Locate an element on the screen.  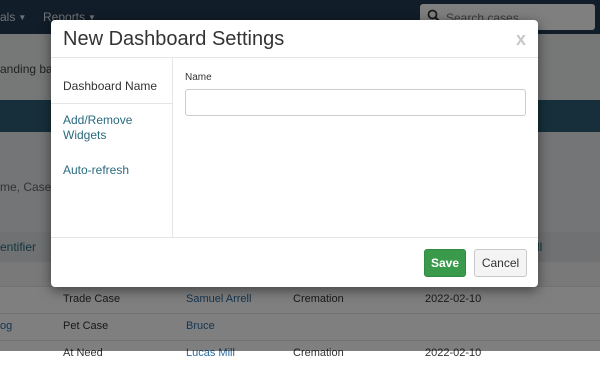
name-input is located at coordinates (355, 102).